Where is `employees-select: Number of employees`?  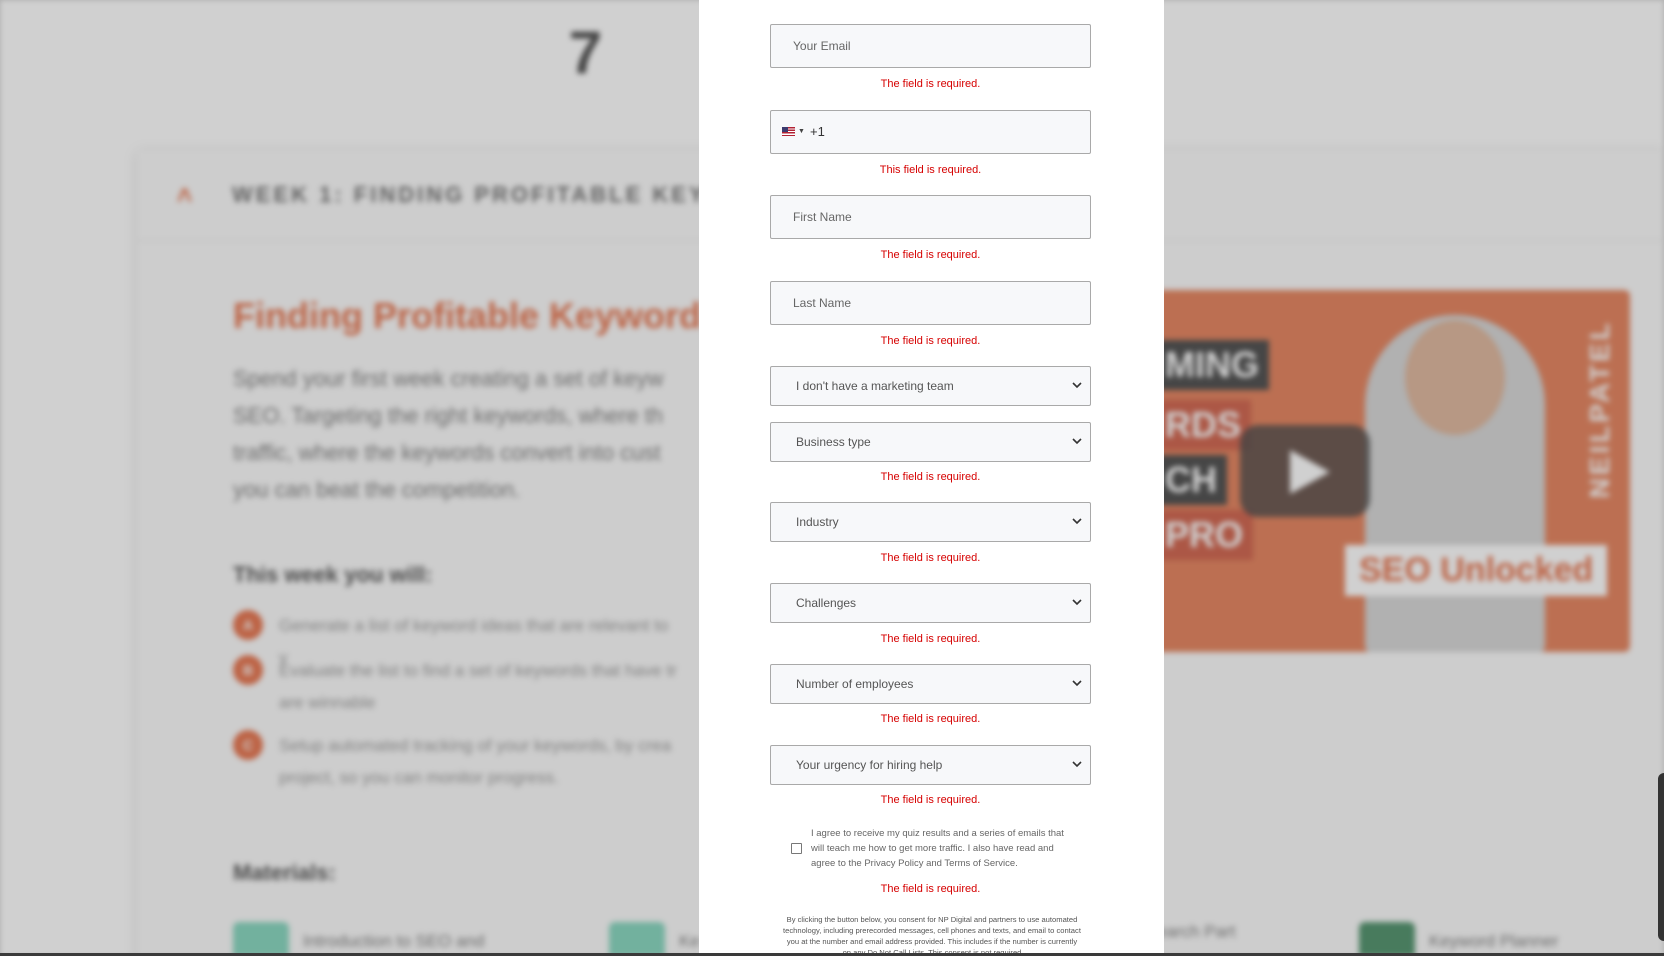
employees-select: Number of employees is located at coordinates (930, 684).